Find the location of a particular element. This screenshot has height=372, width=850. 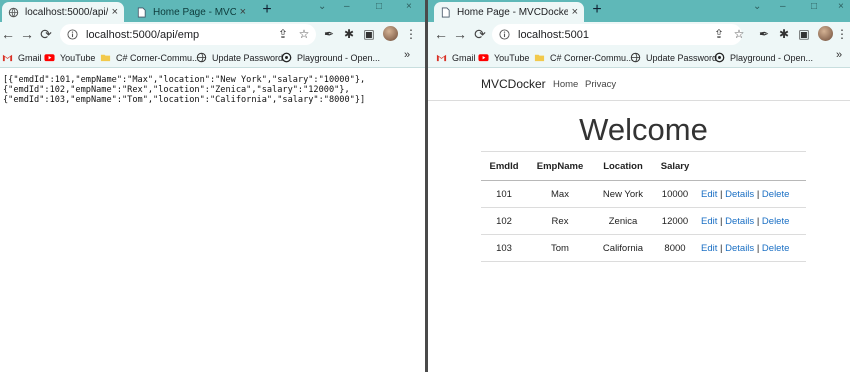

url-text: localhost:5001 is located at coordinates (553, 34).